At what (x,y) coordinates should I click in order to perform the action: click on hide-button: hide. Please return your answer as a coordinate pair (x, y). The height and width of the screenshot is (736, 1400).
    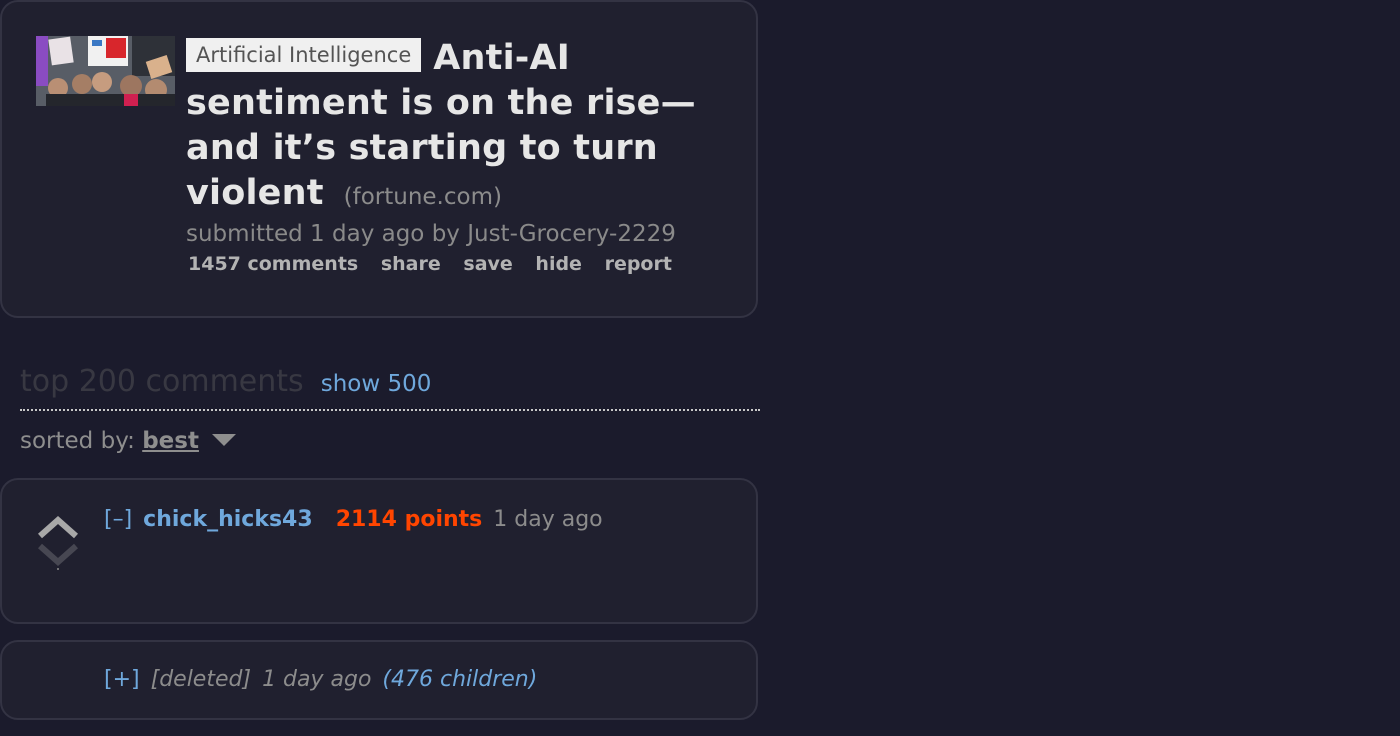
    Looking at the image, I should click on (558, 264).